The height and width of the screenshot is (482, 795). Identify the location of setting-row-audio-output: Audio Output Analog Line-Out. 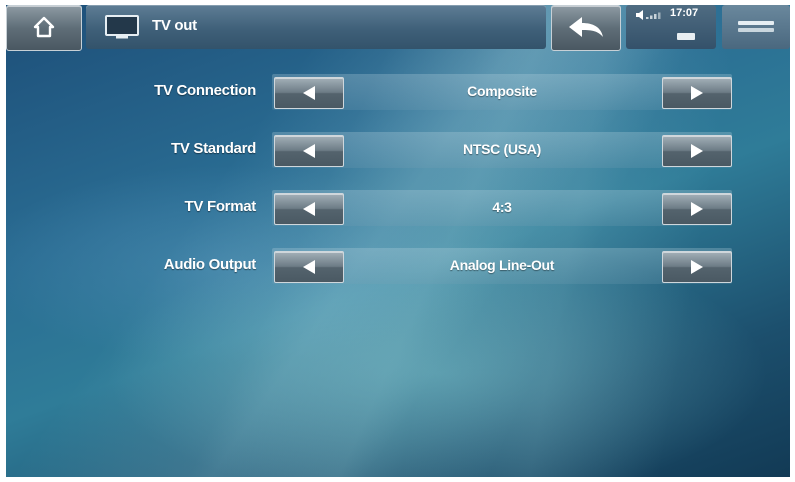
(398, 266).